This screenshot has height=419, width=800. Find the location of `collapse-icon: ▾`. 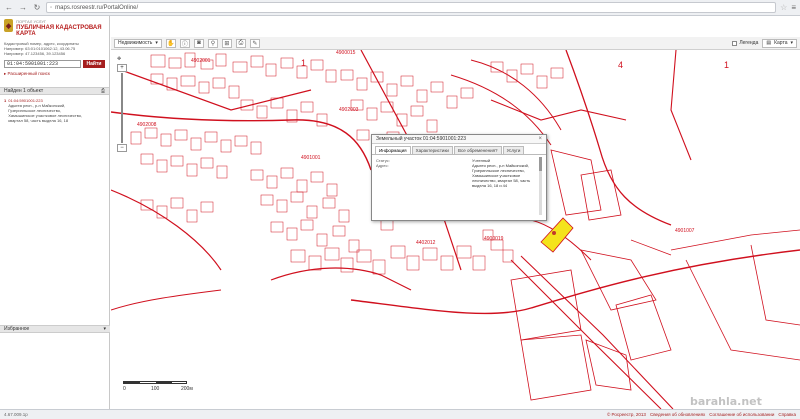

collapse-icon: ▾ is located at coordinates (104, 329).